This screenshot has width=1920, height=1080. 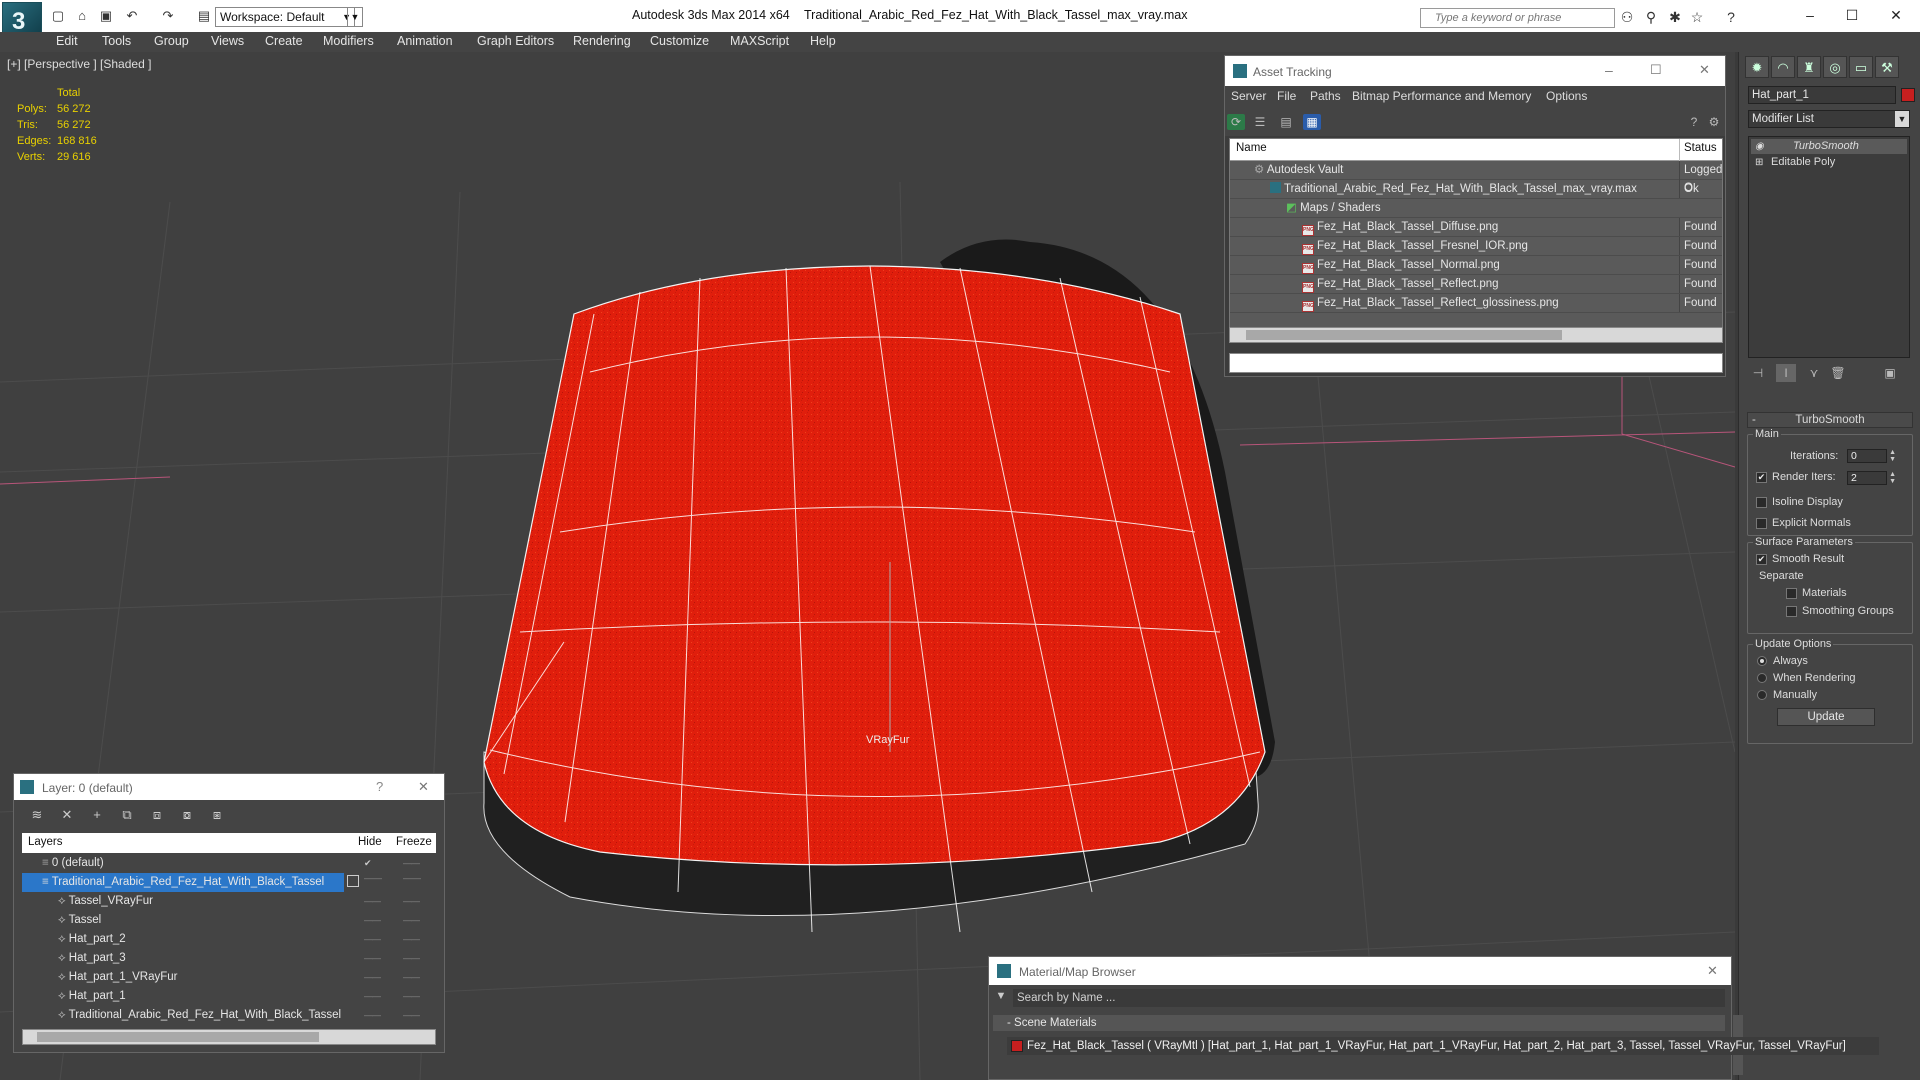 What do you see at coordinates (1476, 208) in the screenshot?
I see `asset-row-maps: ◩ Maps / Shaders` at bounding box center [1476, 208].